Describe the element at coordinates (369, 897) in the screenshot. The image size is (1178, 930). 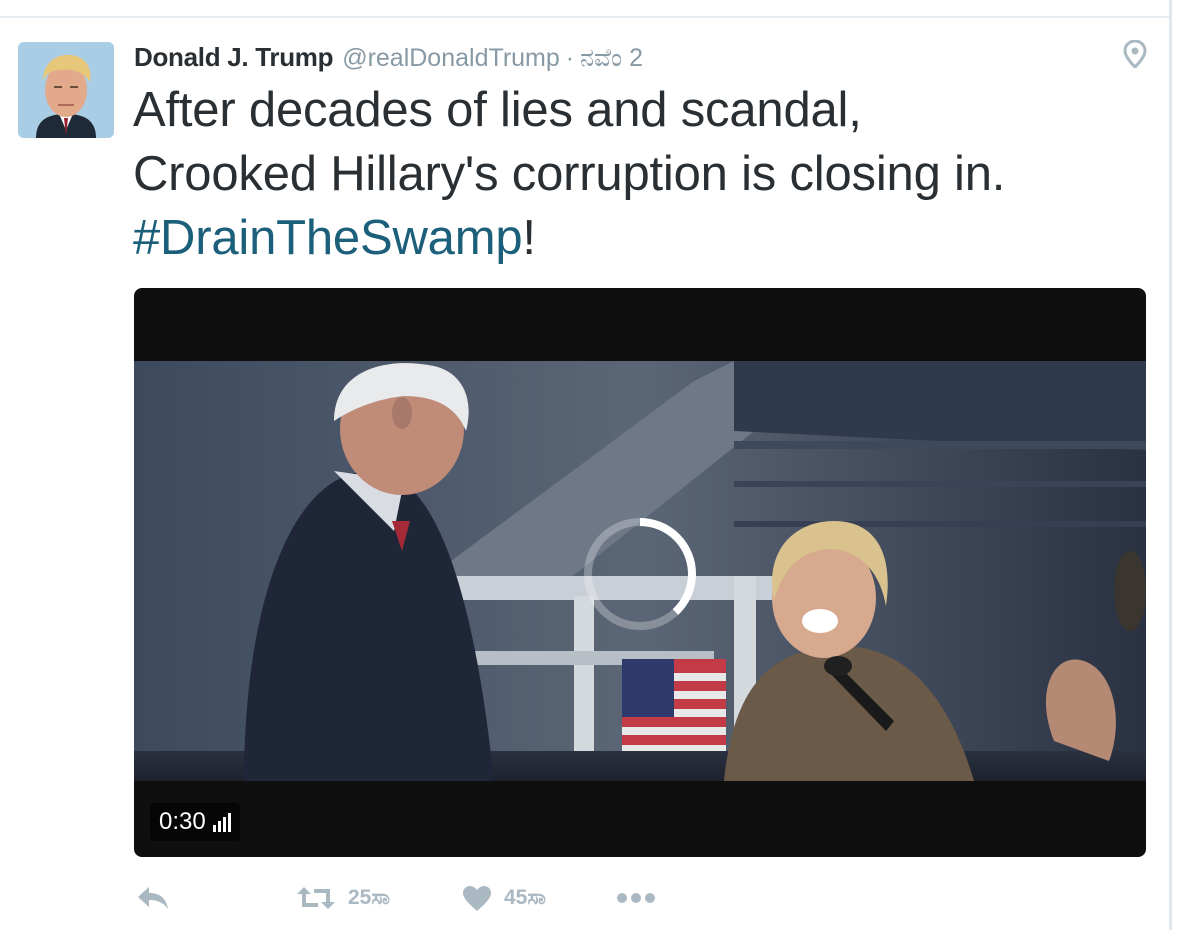
I see `retweet-count: 25ಸಾ` at that location.